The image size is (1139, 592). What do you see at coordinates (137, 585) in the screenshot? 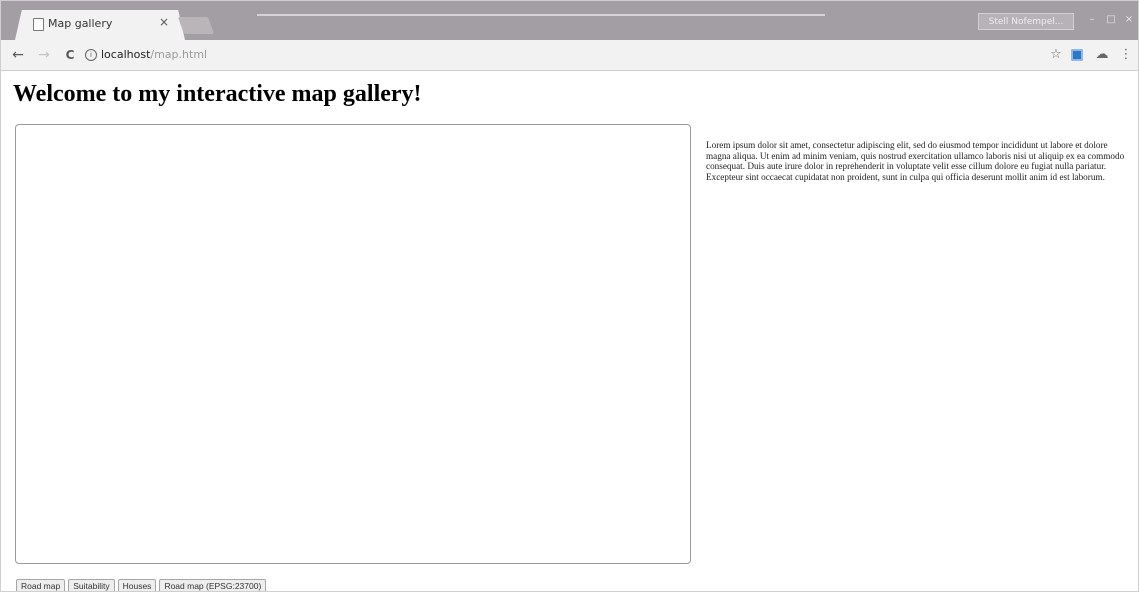
I see `houses-button: Houses` at bounding box center [137, 585].